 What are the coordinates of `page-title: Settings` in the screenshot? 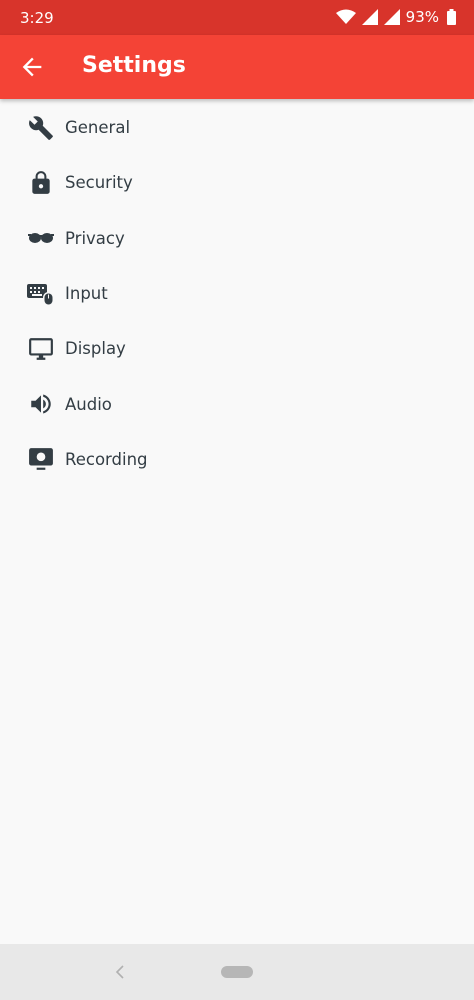 It's located at (134, 65).